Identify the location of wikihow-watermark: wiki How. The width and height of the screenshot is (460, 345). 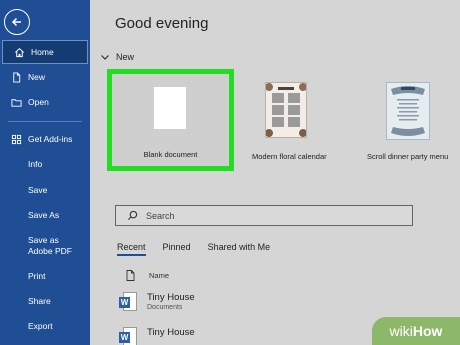
(416, 331).